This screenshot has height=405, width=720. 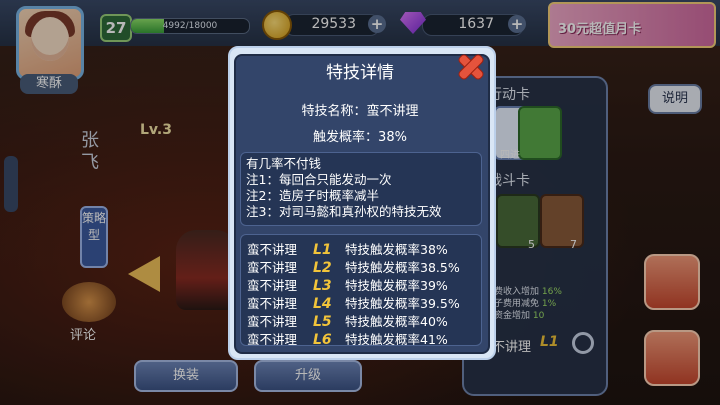 What do you see at coordinates (360, 137) in the screenshot?
I see `trigger-rate-line: 触发概率：38%` at bounding box center [360, 137].